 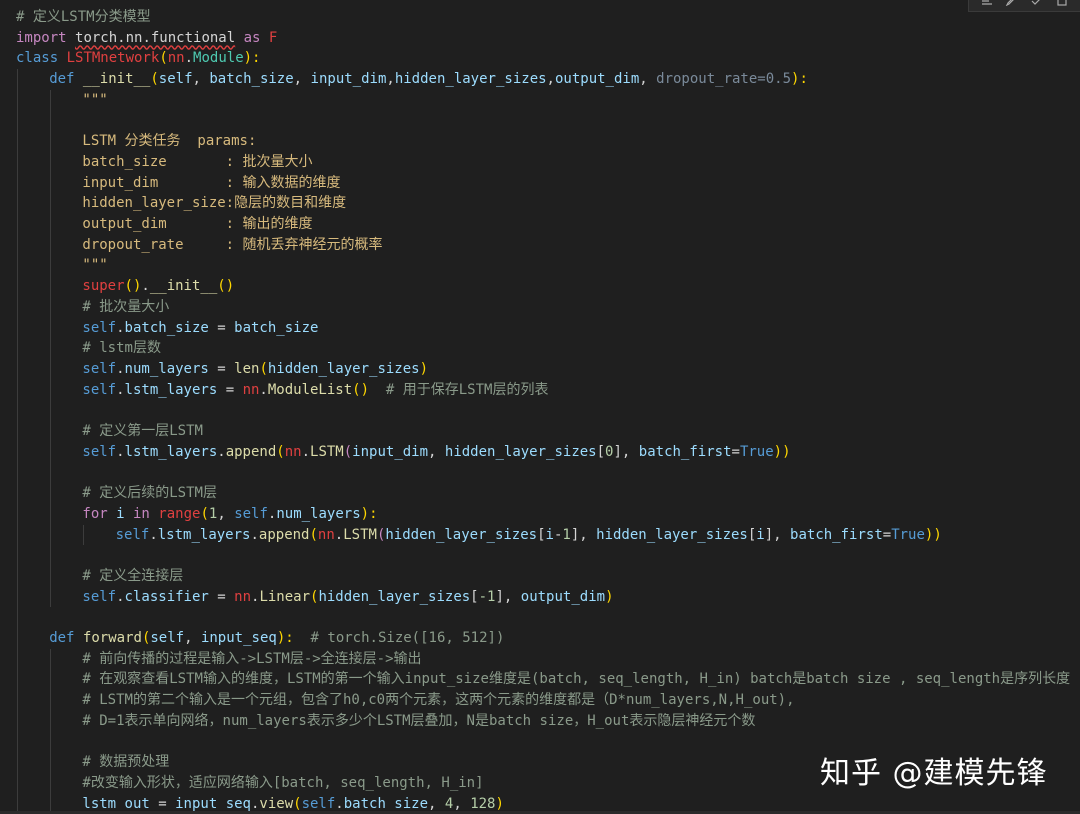 What do you see at coordinates (247, 368) in the screenshot?
I see `code-token: len` at bounding box center [247, 368].